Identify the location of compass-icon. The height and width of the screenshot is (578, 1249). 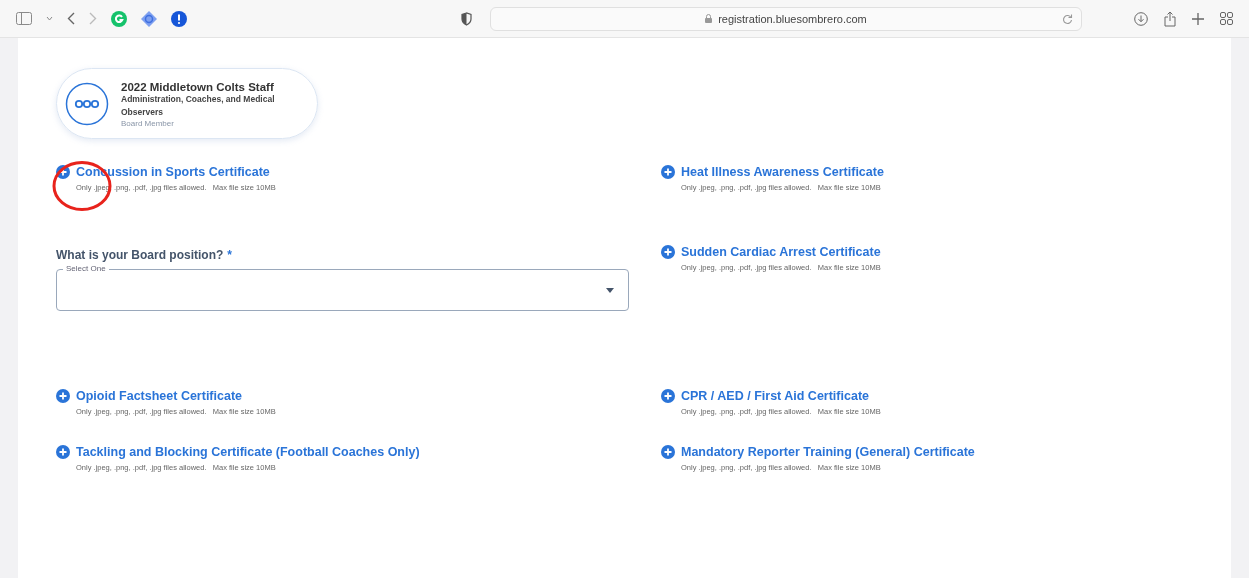
(149, 18).